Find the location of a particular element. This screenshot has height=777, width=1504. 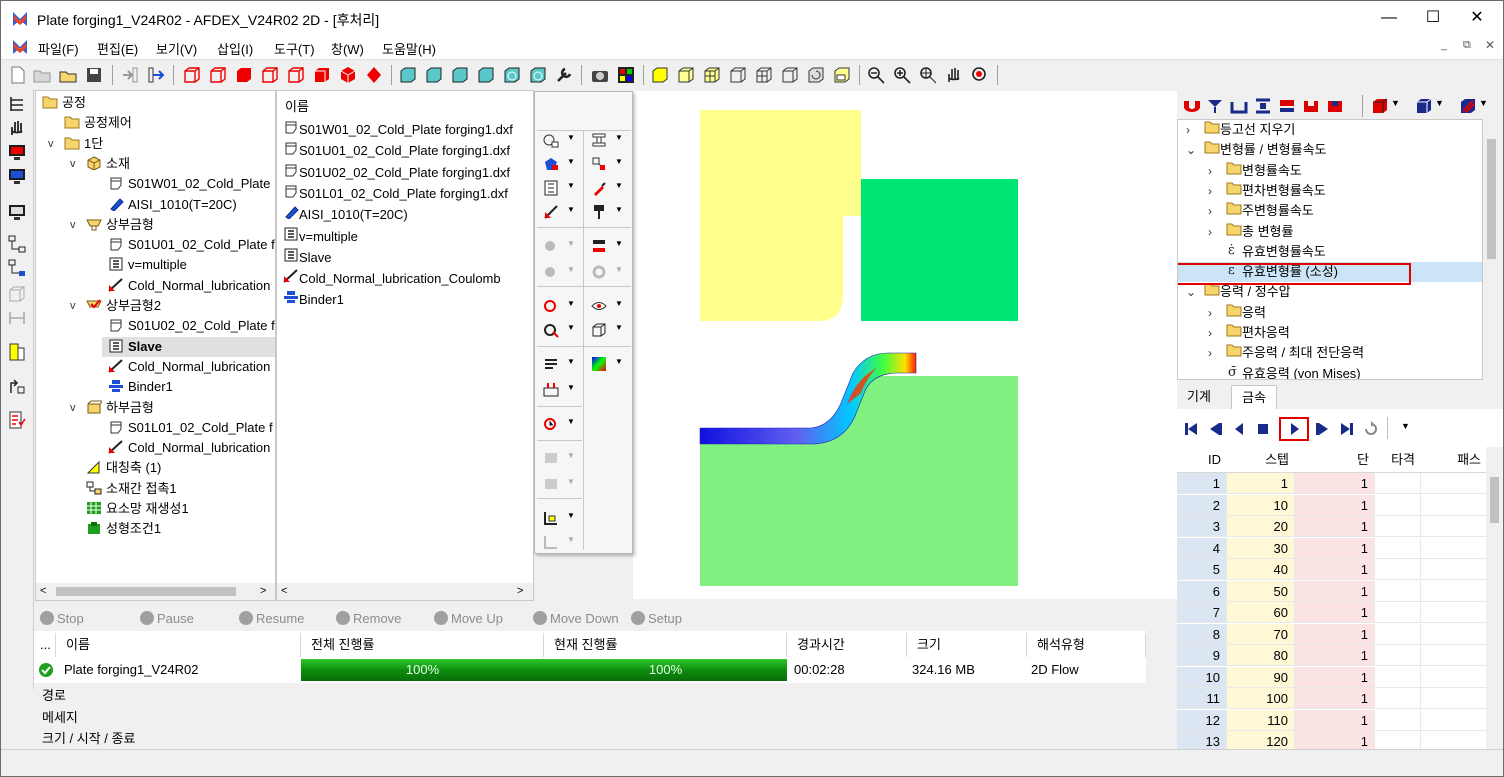

transform-icon is located at coordinates (17, 386).